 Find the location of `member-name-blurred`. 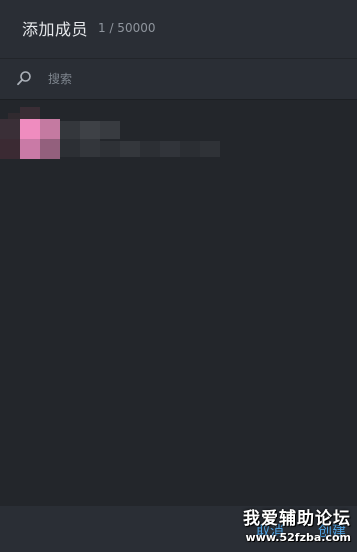

member-name-blurred is located at coordinates (145, 139).